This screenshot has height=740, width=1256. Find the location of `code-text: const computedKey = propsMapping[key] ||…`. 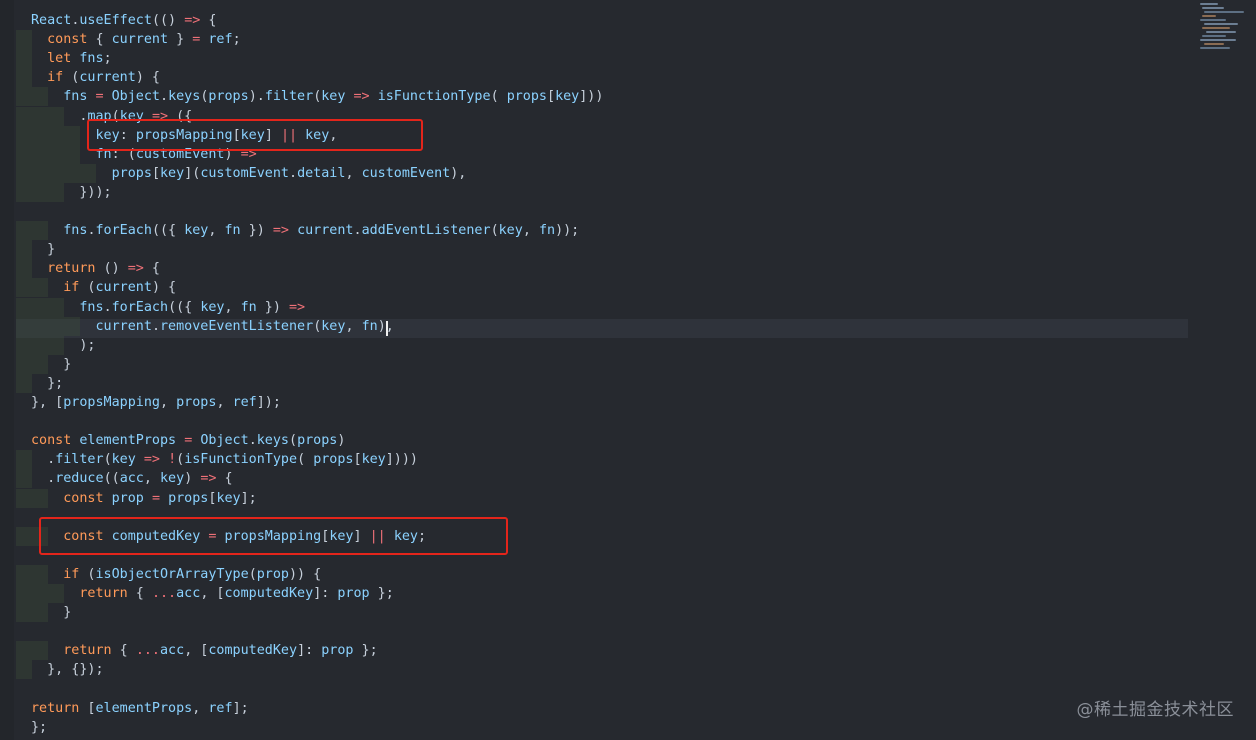

code-text: const computedKey = propsMapping[key] ||… is located at coordinates (245, 536).